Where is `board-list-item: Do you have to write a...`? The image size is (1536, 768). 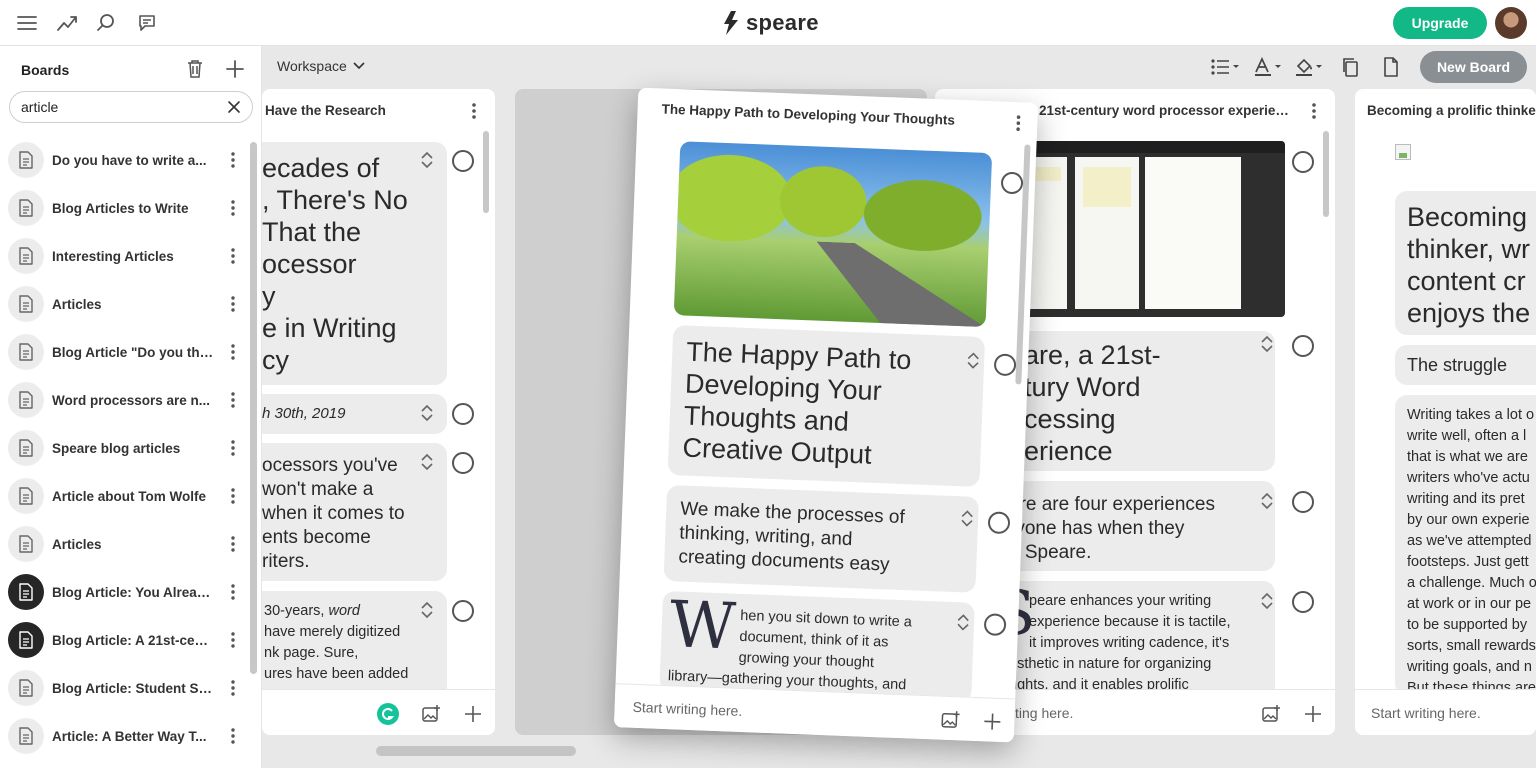 board-list-item: Do you have to write a... is located at coordinates (125, 160).